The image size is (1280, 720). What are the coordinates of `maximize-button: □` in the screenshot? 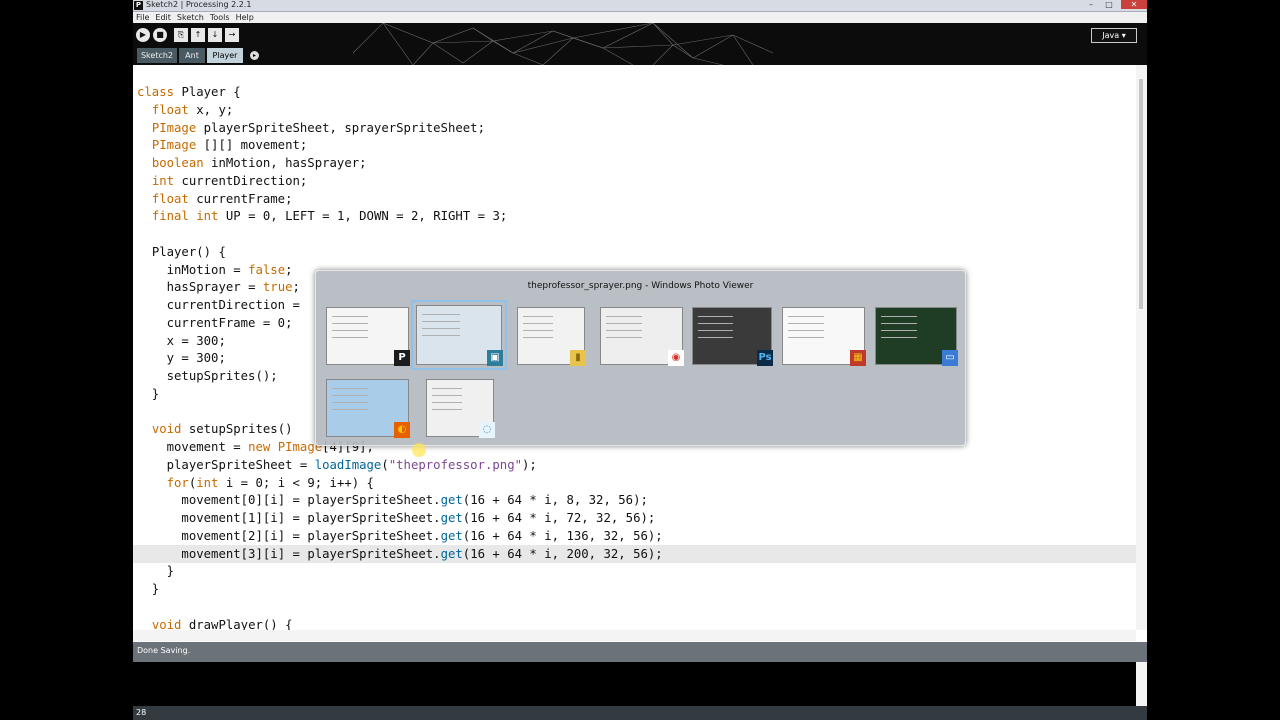 It's located at (1109, 4).